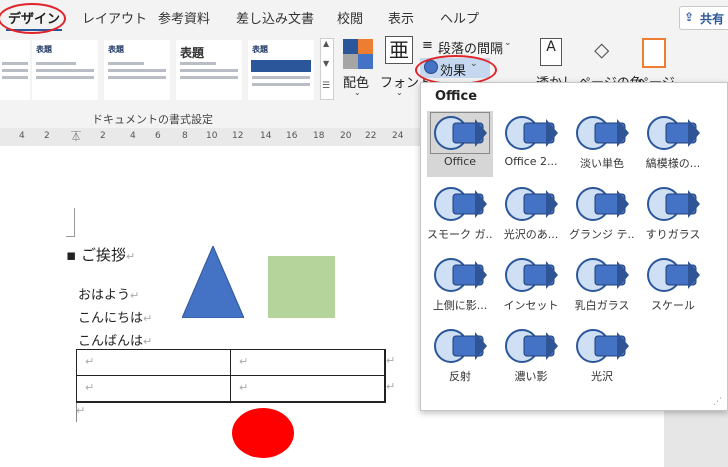 Image resolution: width=728 pixels, height=467 pixels. I want to click on effect-option: 淡い単色, so click(602, 144).